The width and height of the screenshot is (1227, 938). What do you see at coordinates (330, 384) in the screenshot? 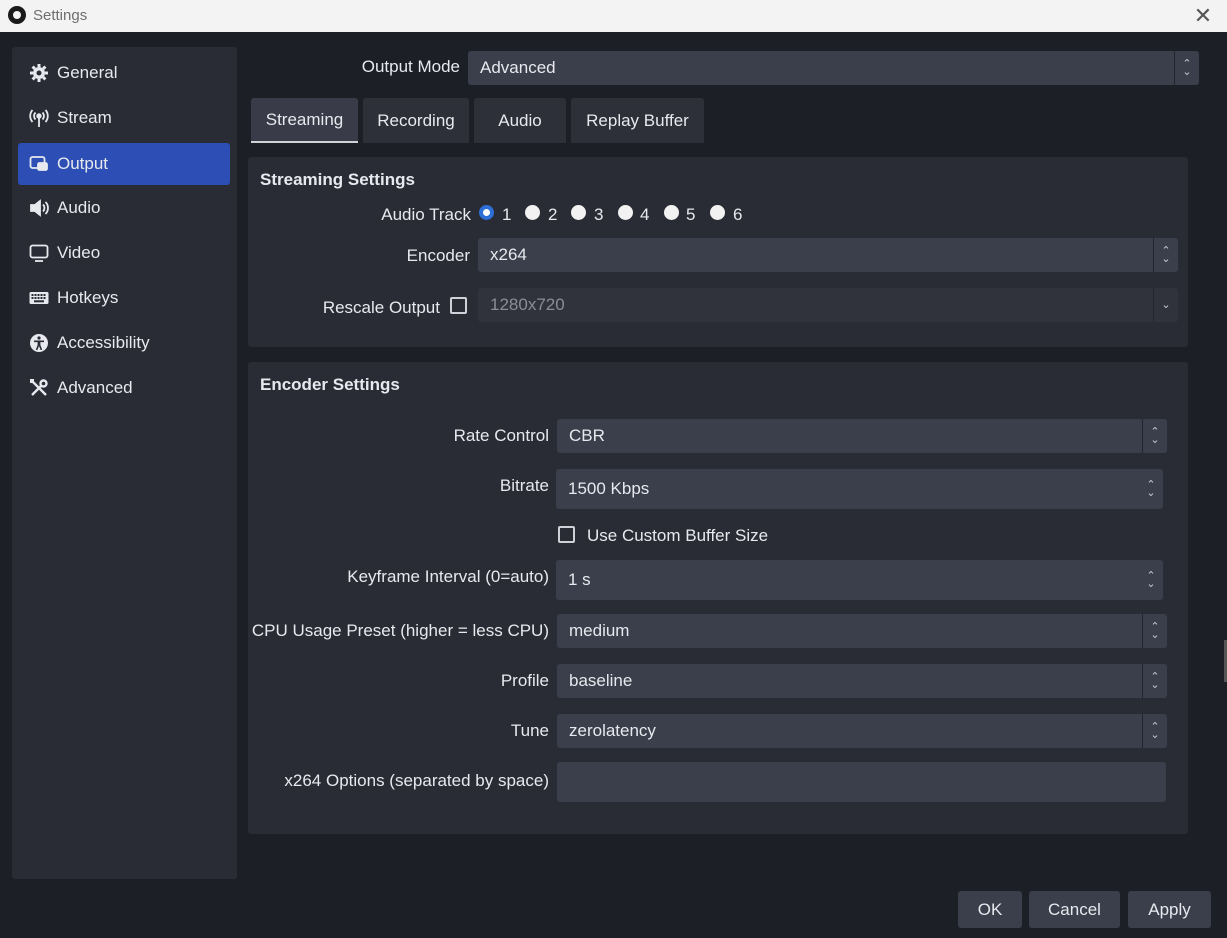
I see `encoder-settings-title: Encoder Settings` at bounding box center [330, 384].